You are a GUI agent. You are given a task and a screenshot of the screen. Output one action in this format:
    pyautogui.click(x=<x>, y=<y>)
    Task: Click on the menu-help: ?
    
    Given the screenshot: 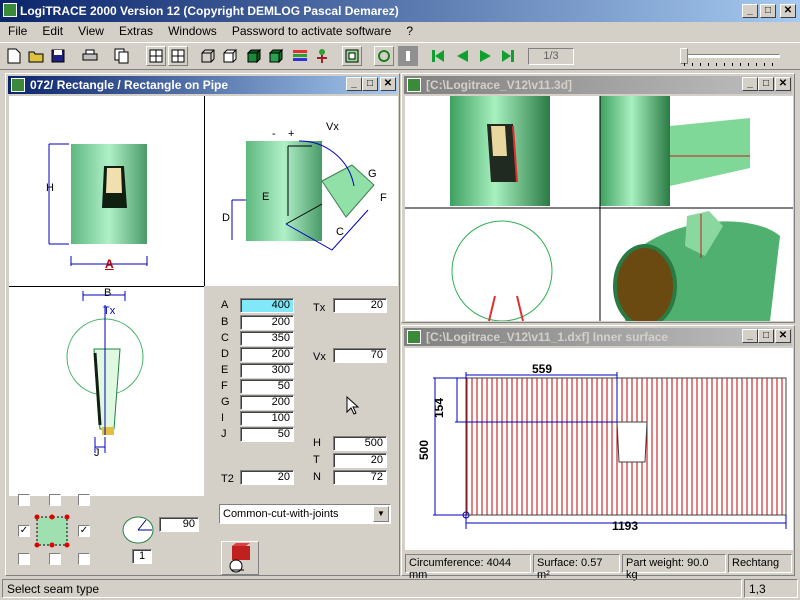 What is the action you would take?
    pyautogui.click(x=409, y=31)
    